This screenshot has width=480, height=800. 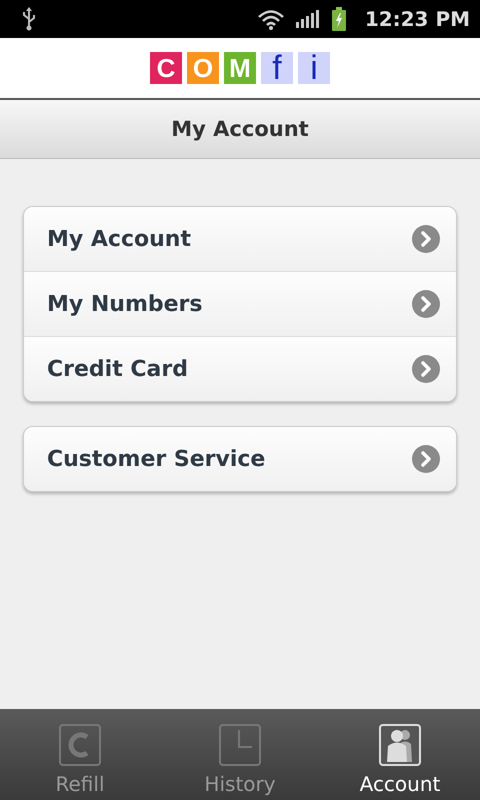 I want to click on clock-icon, so click(x=240, y=745).